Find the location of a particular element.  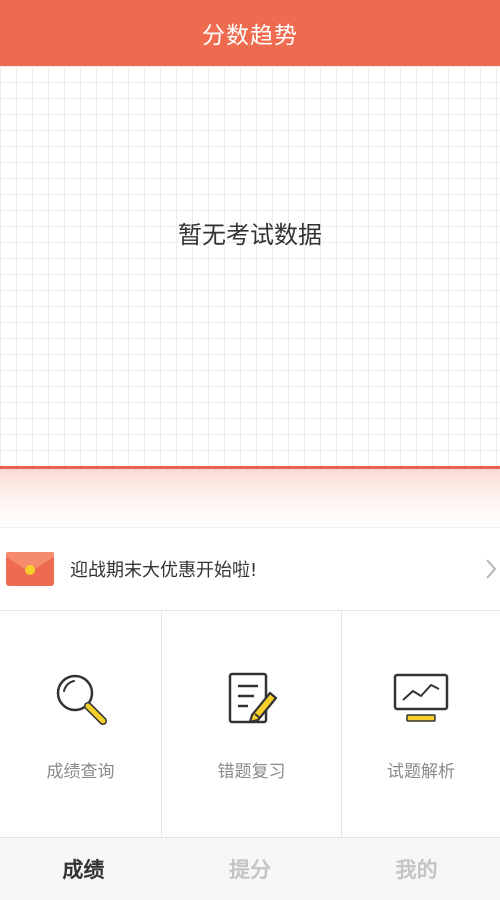

magnifier-icon is located at coordinates (81, 699).